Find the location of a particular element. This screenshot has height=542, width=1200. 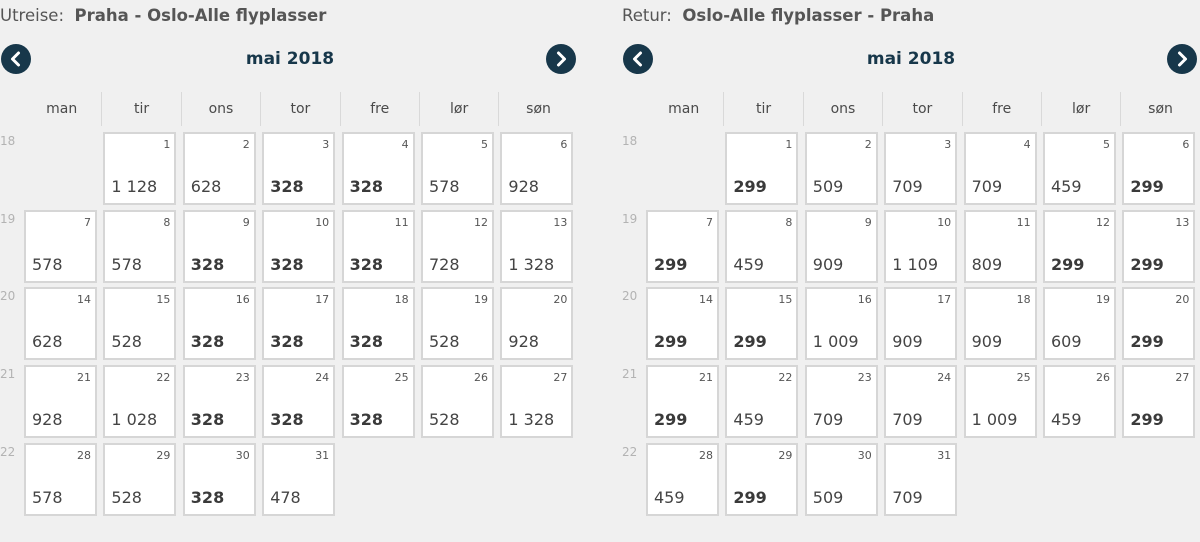

day-cell: 25 328 is located at coordinates (378, 402).